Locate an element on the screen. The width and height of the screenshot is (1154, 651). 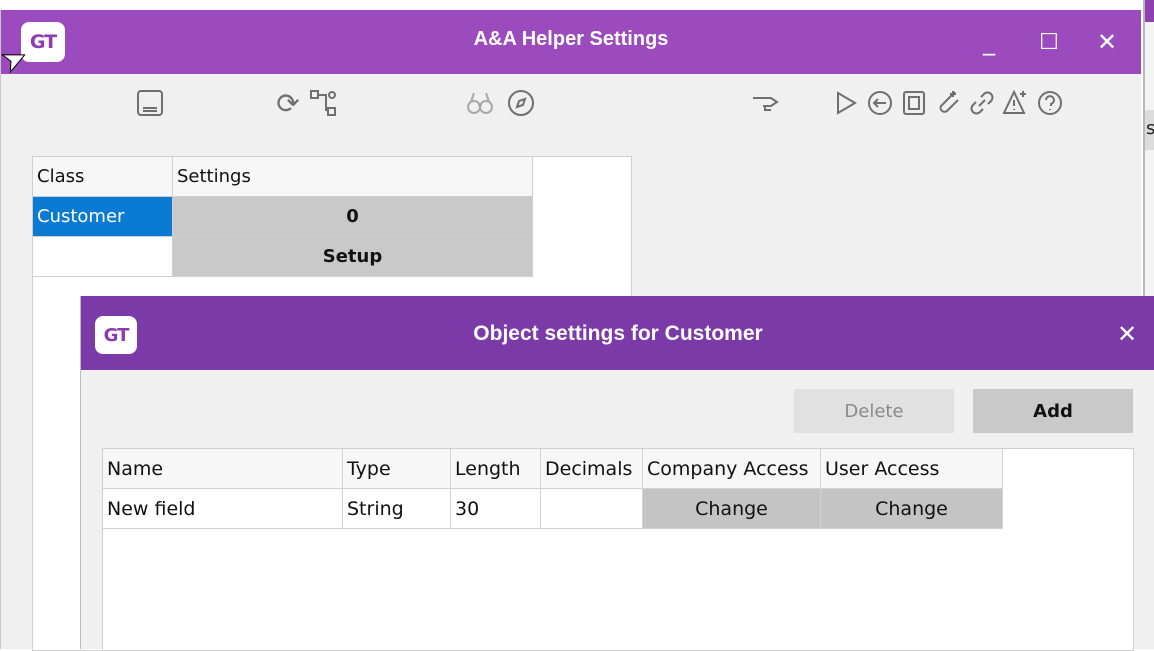
delete-button: Delete is located at coordinates (874, 411).